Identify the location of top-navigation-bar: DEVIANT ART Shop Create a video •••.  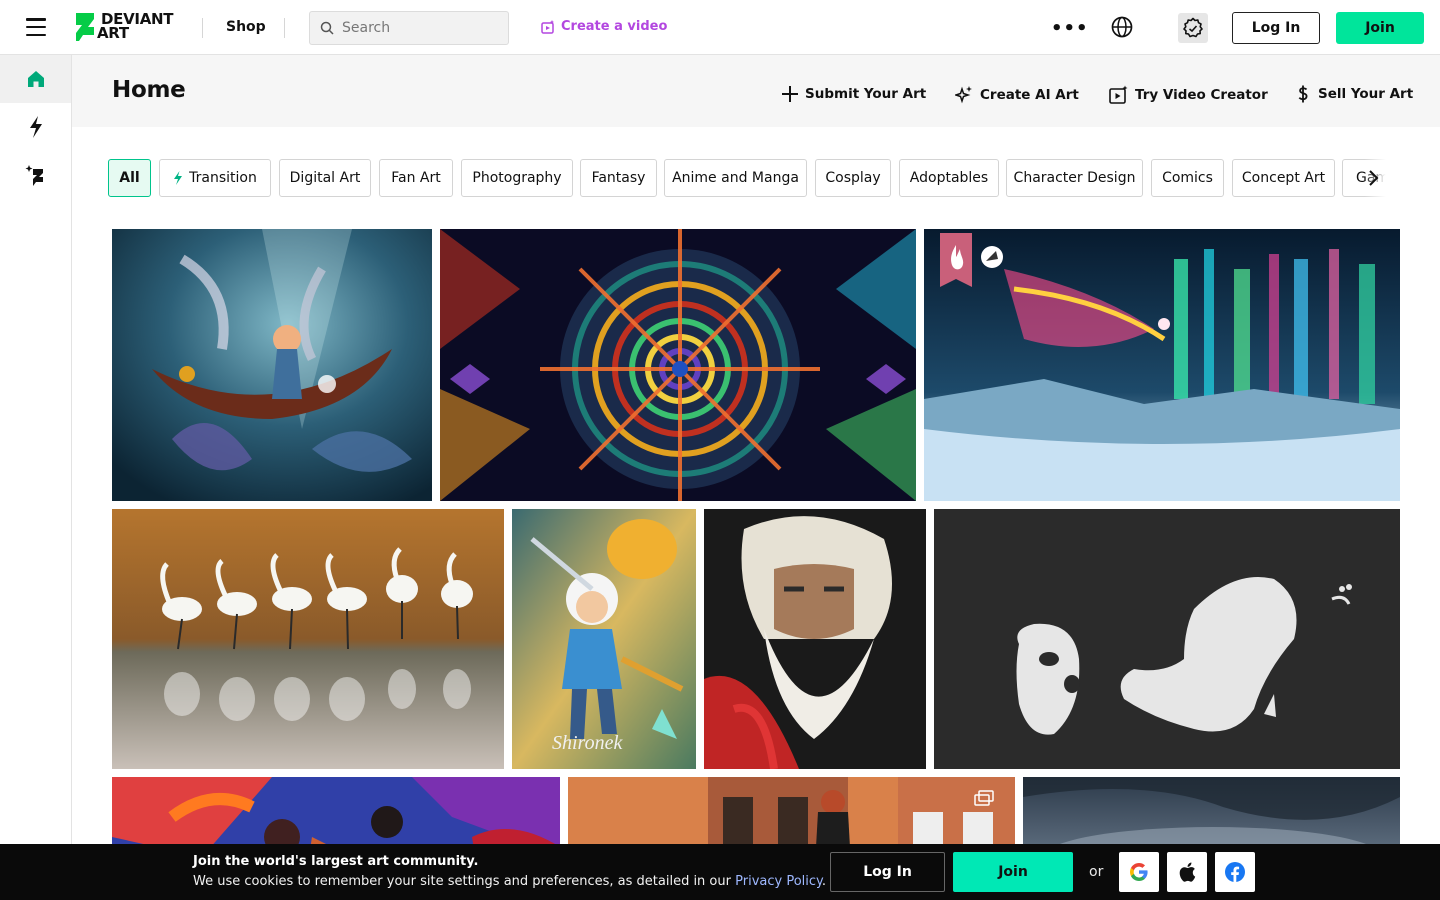
(720, 27).